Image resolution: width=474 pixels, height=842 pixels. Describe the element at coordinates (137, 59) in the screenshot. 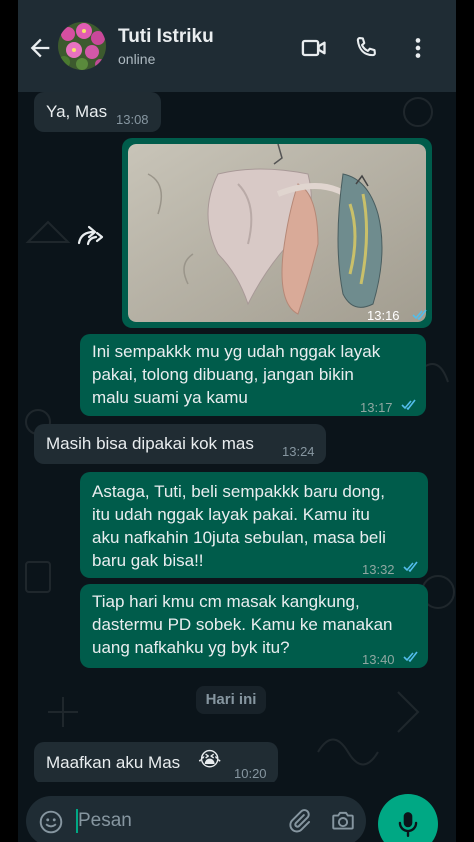

I see `contact-status: online` at that location.